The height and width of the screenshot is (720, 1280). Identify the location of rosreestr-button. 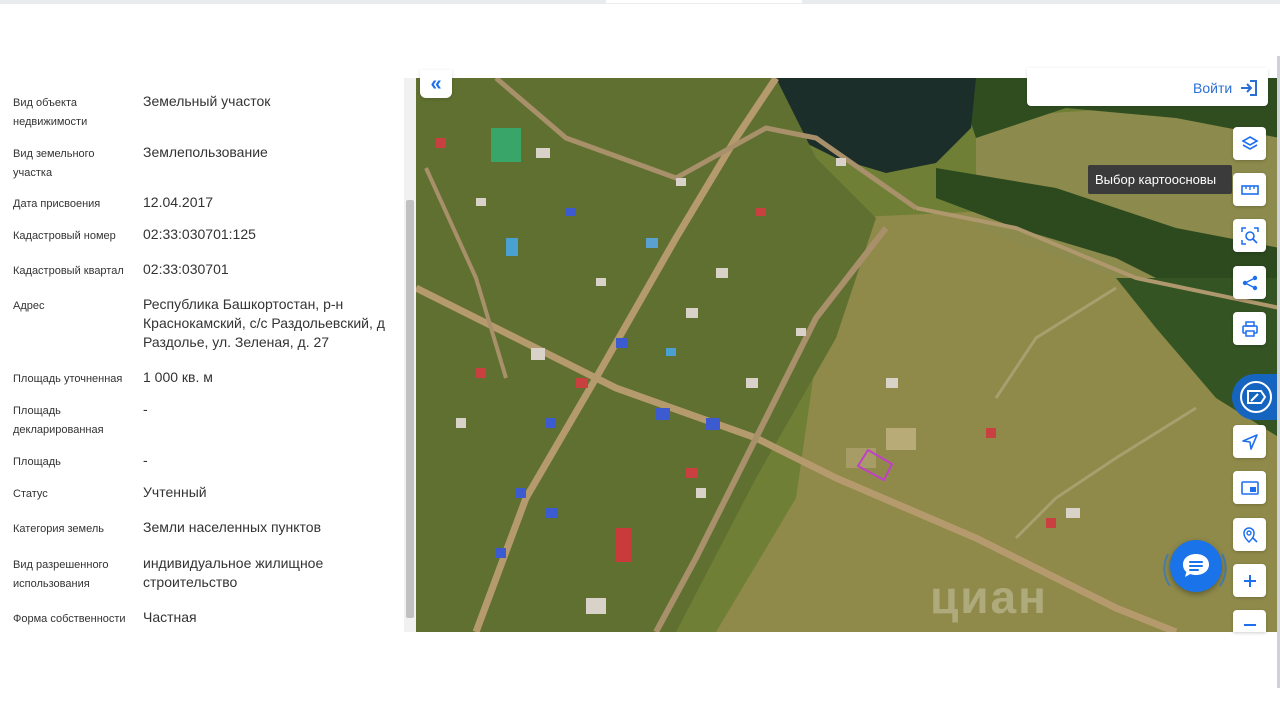
(1256, 397).